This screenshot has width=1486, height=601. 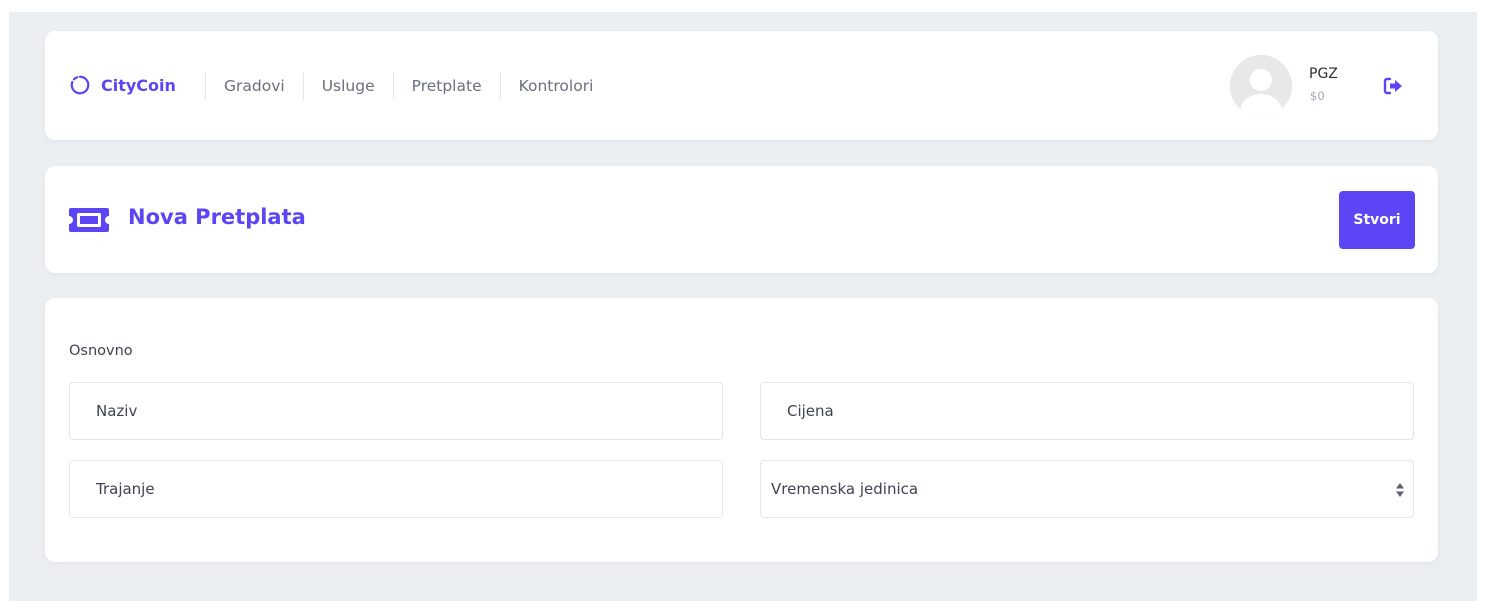 I want to click on sign-out-icon, so click(x=1393, y=86).